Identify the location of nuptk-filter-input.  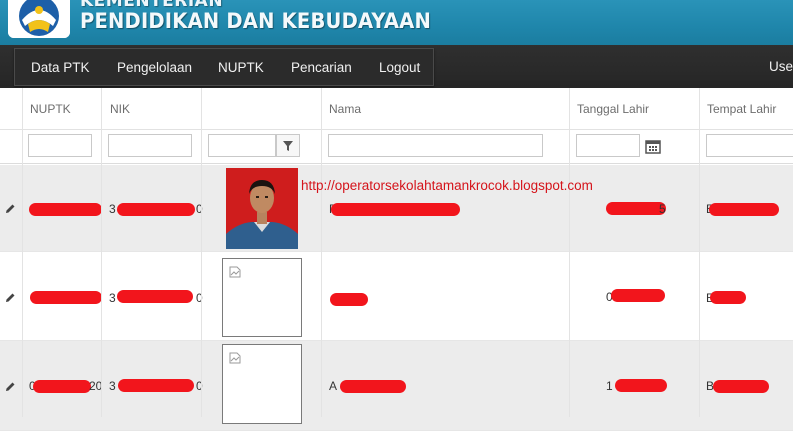
(60, 145).